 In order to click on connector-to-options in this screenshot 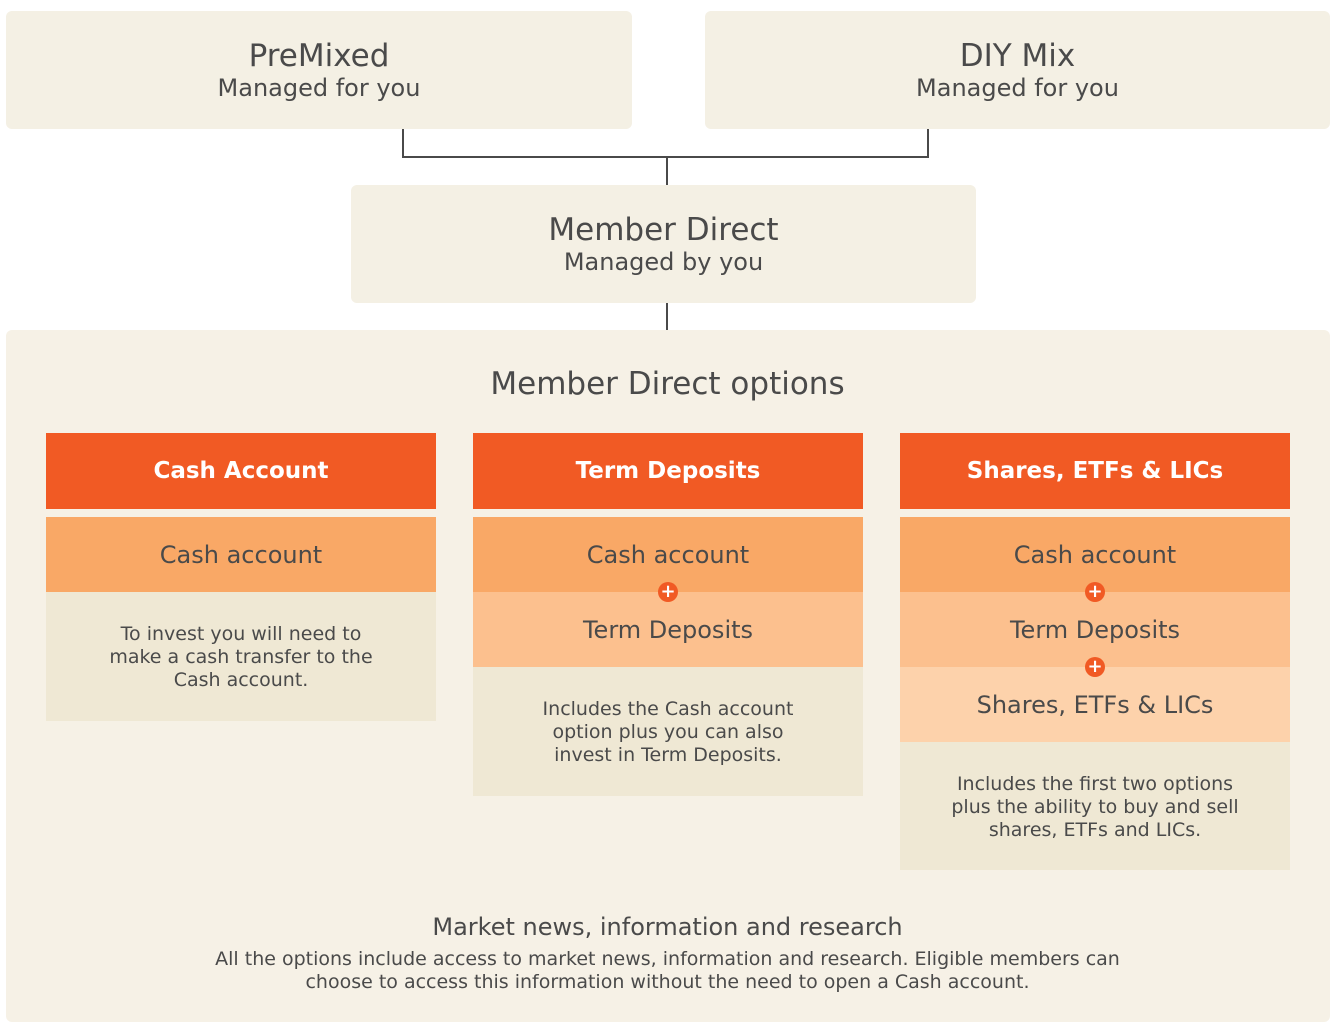, I will do `click(667, 316)`.